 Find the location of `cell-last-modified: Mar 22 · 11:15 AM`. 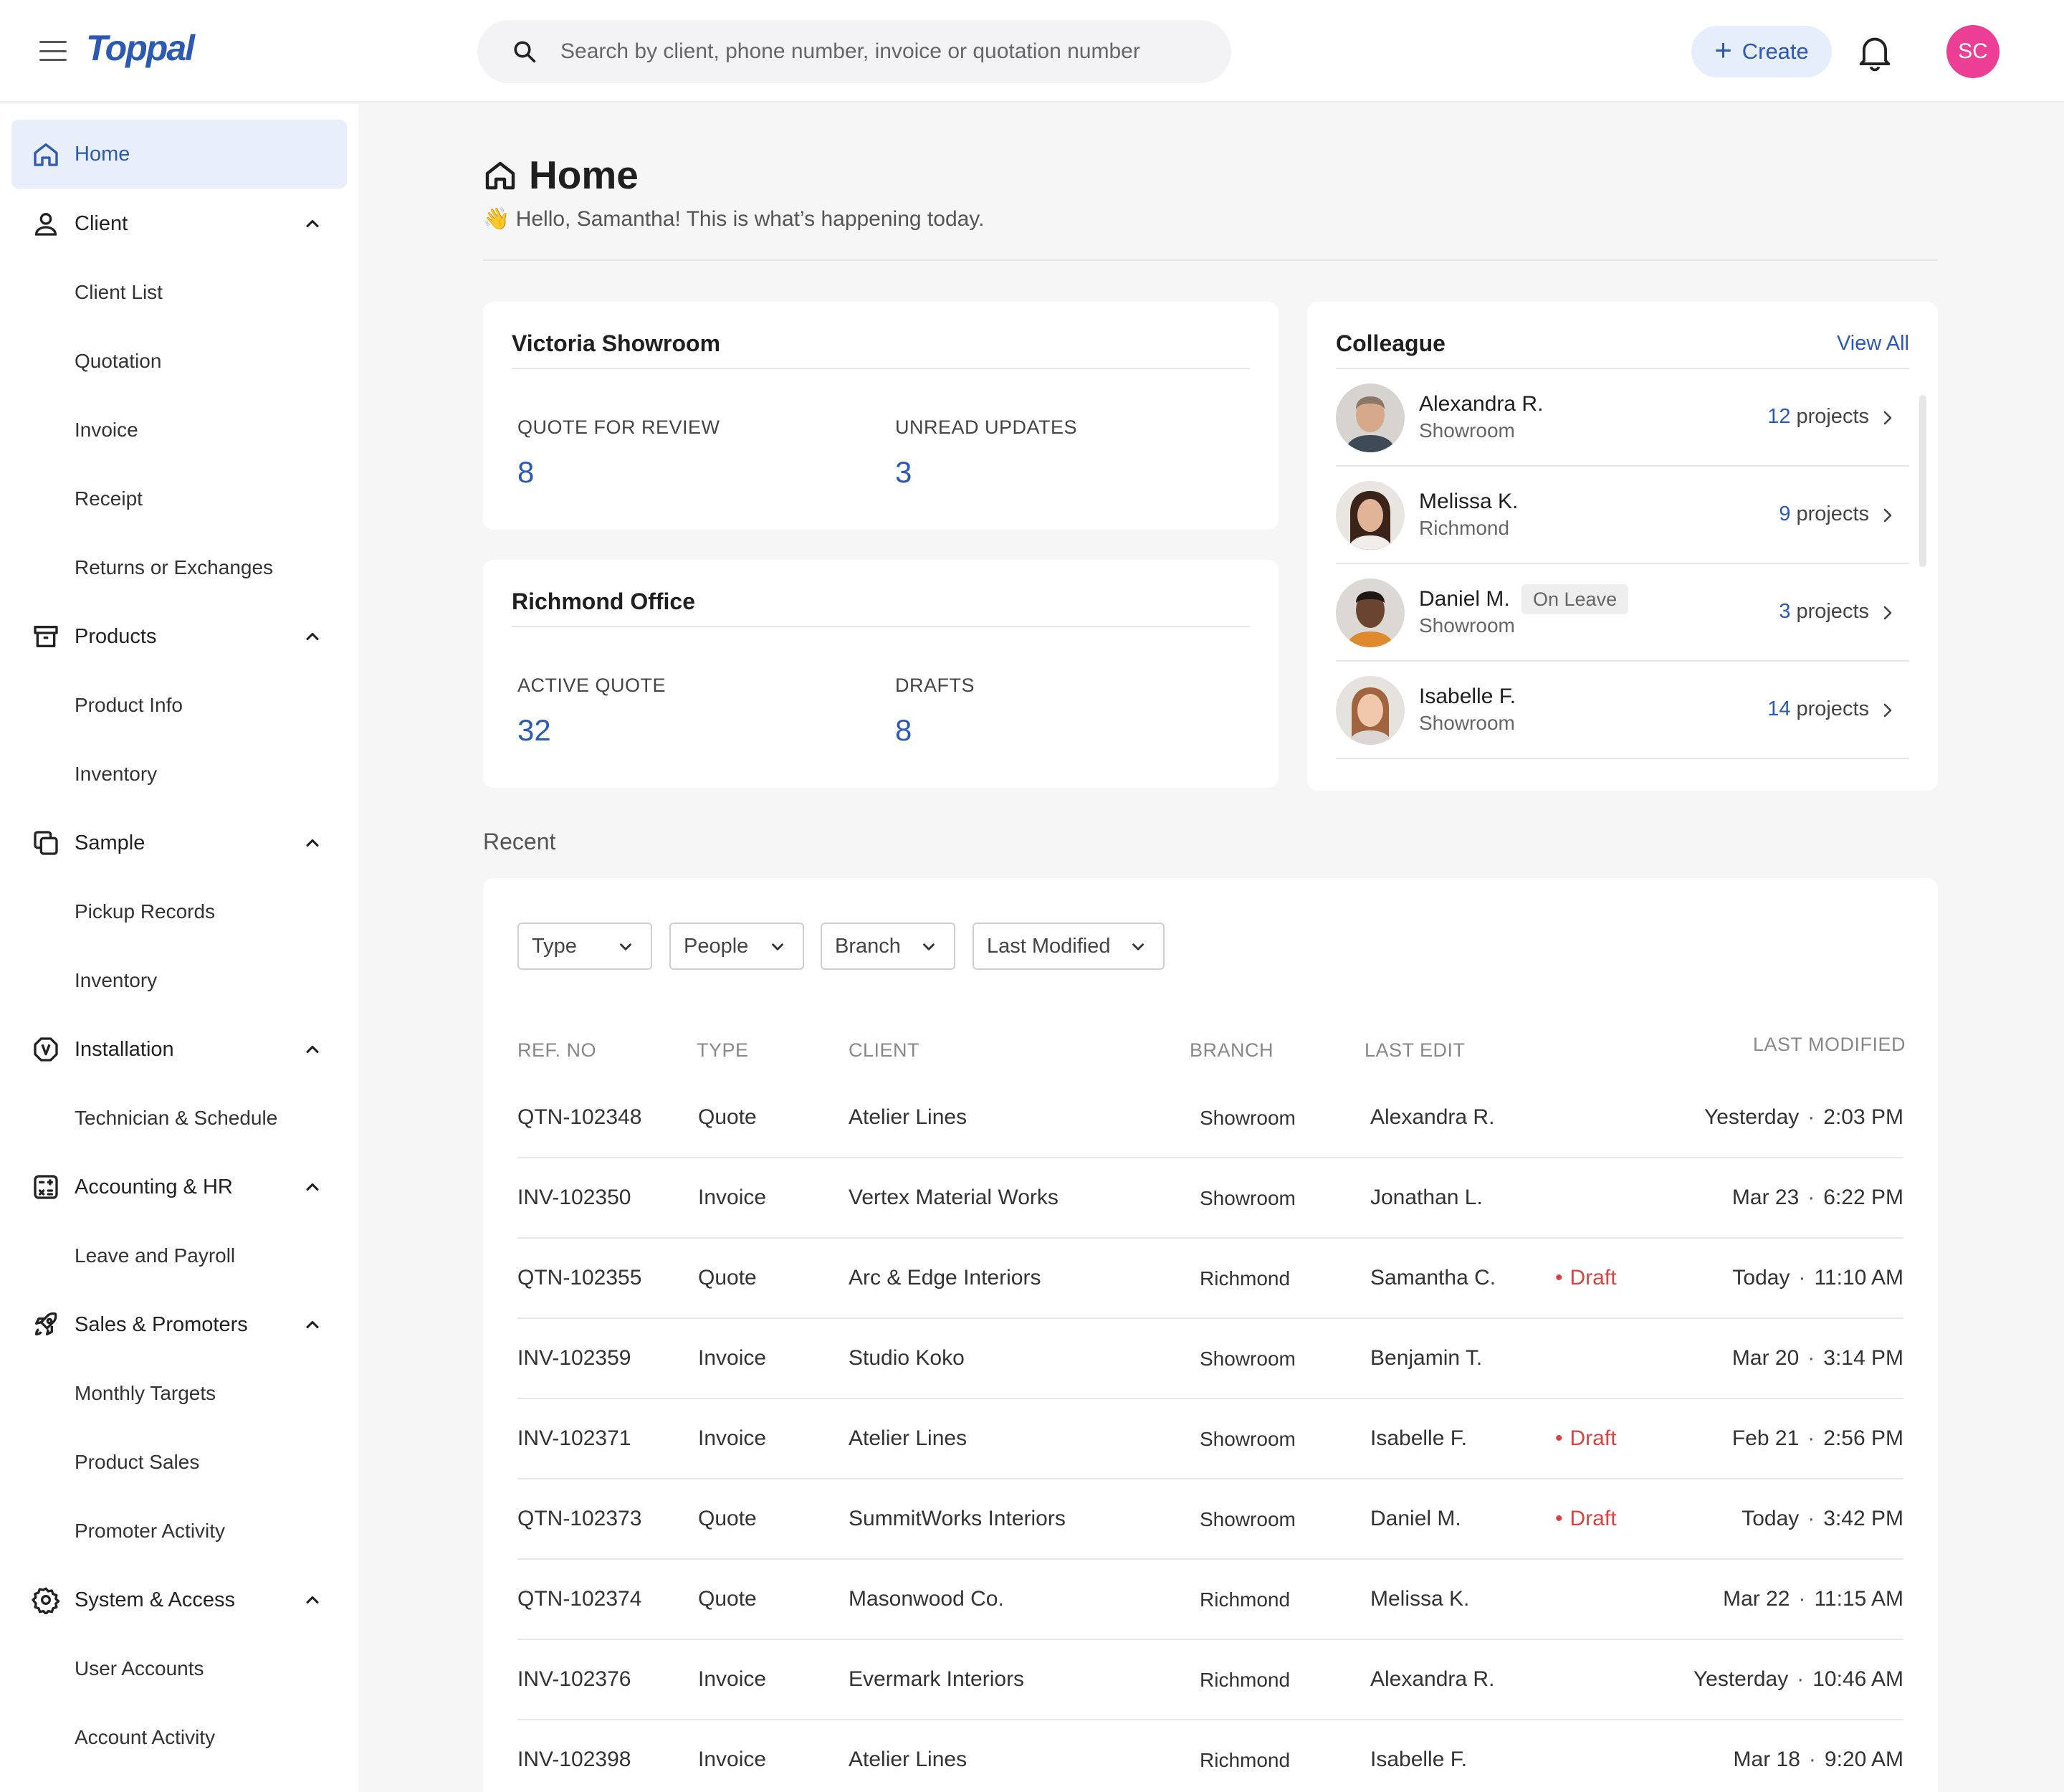

cell-last-modified: Mar 22 · 11:15 AM is located at coordinates (1813, 1599).